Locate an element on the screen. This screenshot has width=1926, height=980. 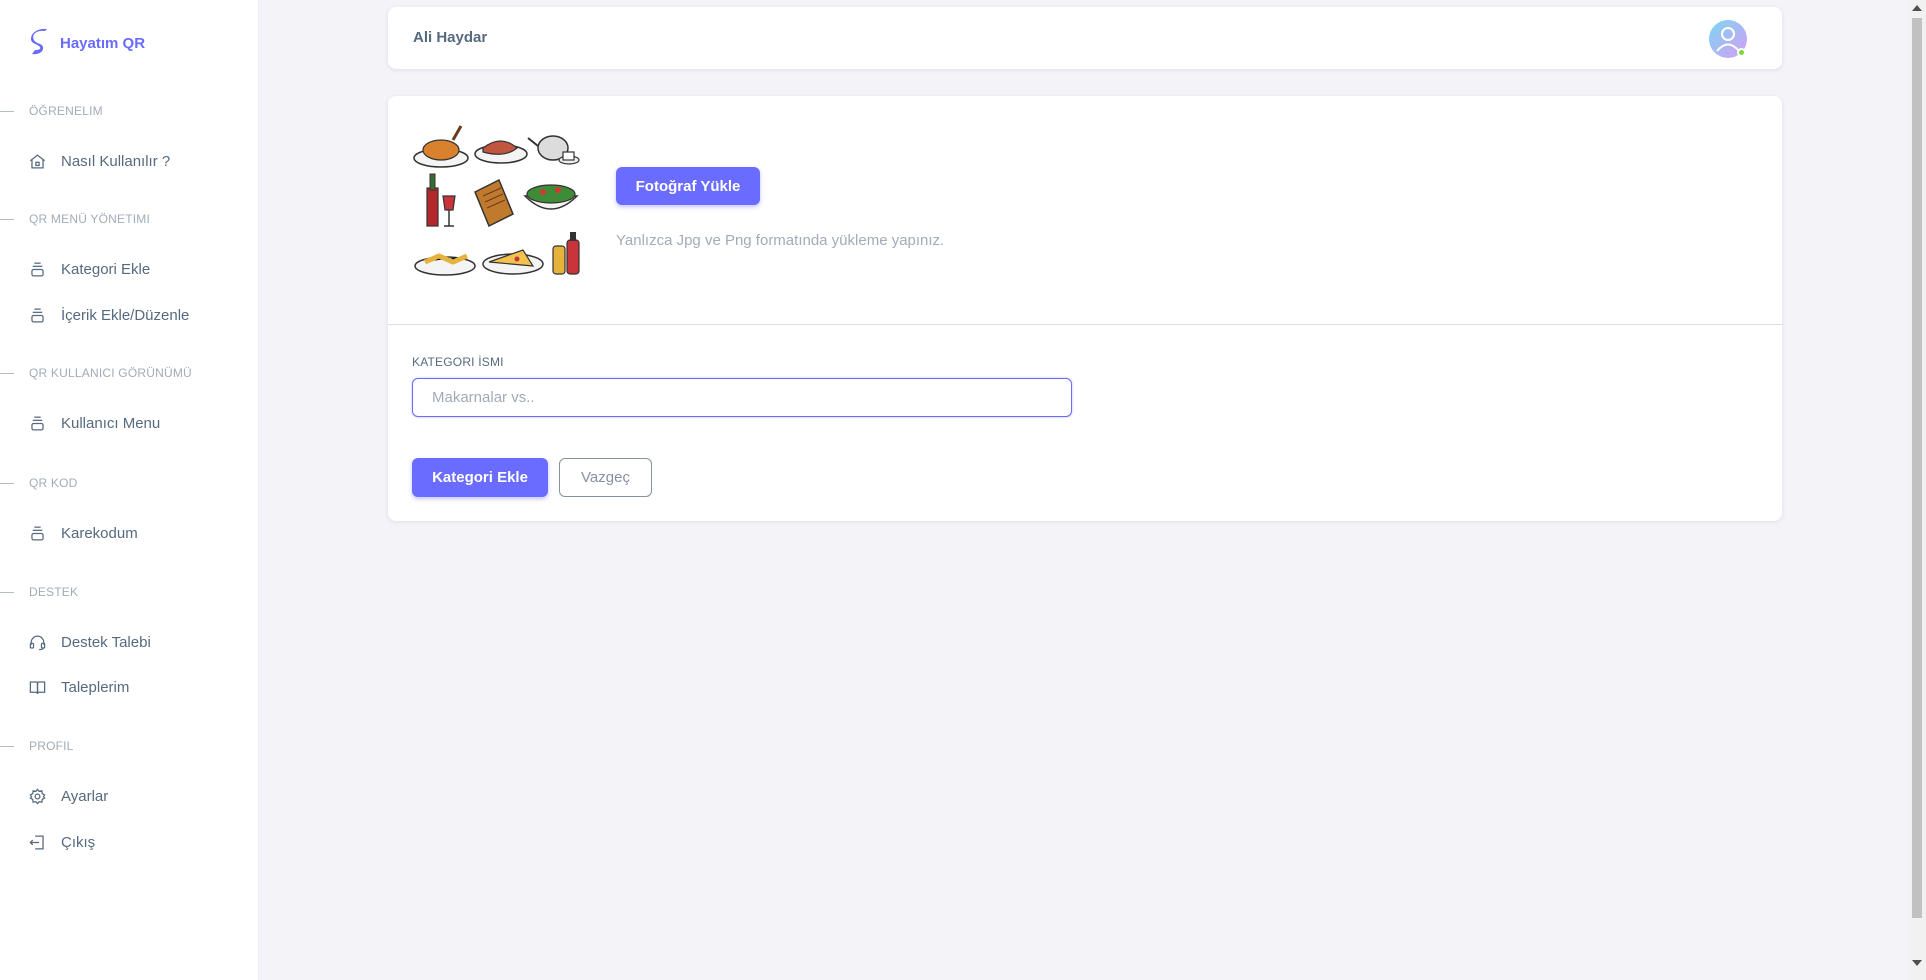
sidebar-item-label: Karekodum is located at coordinates (99, 533).